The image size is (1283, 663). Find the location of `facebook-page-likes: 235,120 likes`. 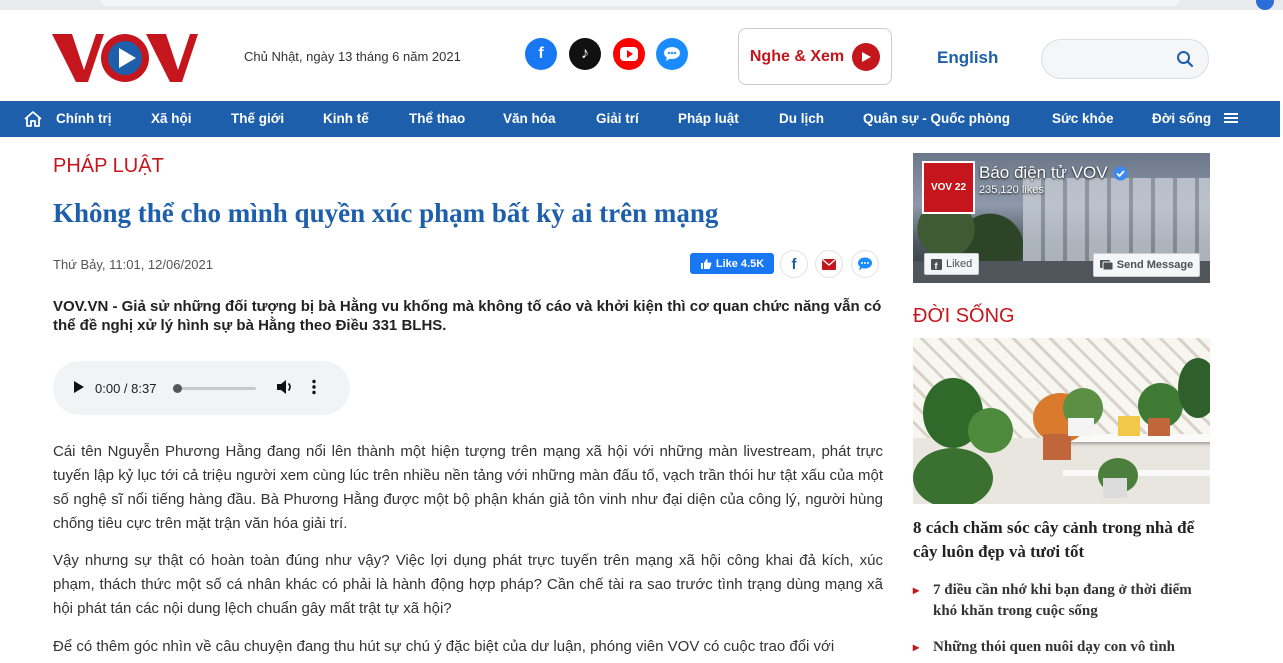

facebook-page-likes: 235,120 likes is located at coordinates (1011, 190).